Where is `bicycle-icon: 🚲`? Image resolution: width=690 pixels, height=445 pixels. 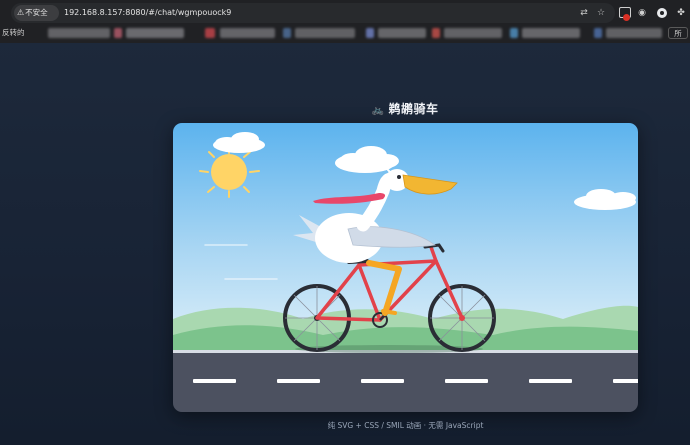
bicycle-icon: 🚲 is located at coordinates (378, 110).